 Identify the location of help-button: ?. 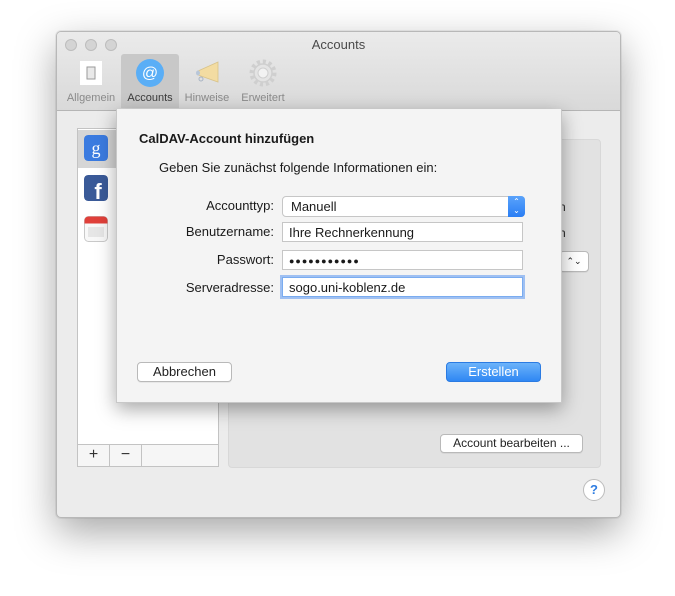
(594, 490).